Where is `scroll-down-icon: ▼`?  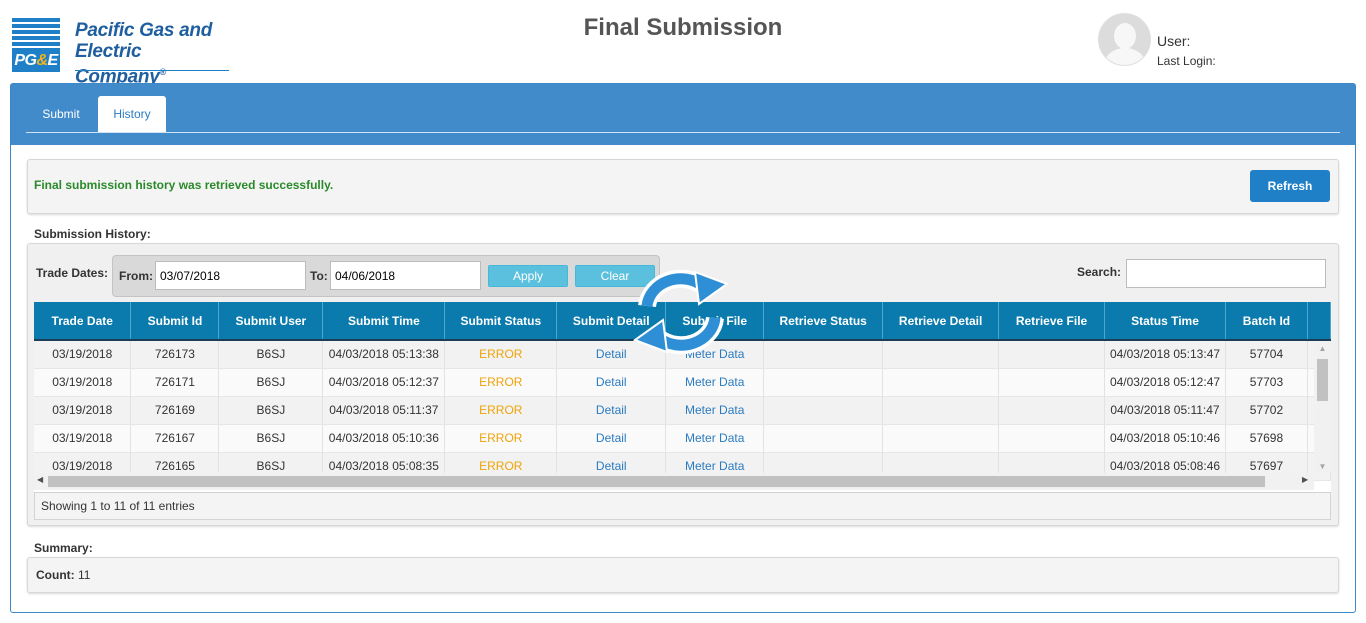
scroll-down-icon: ▼ is located at coordinates (1322, 466).